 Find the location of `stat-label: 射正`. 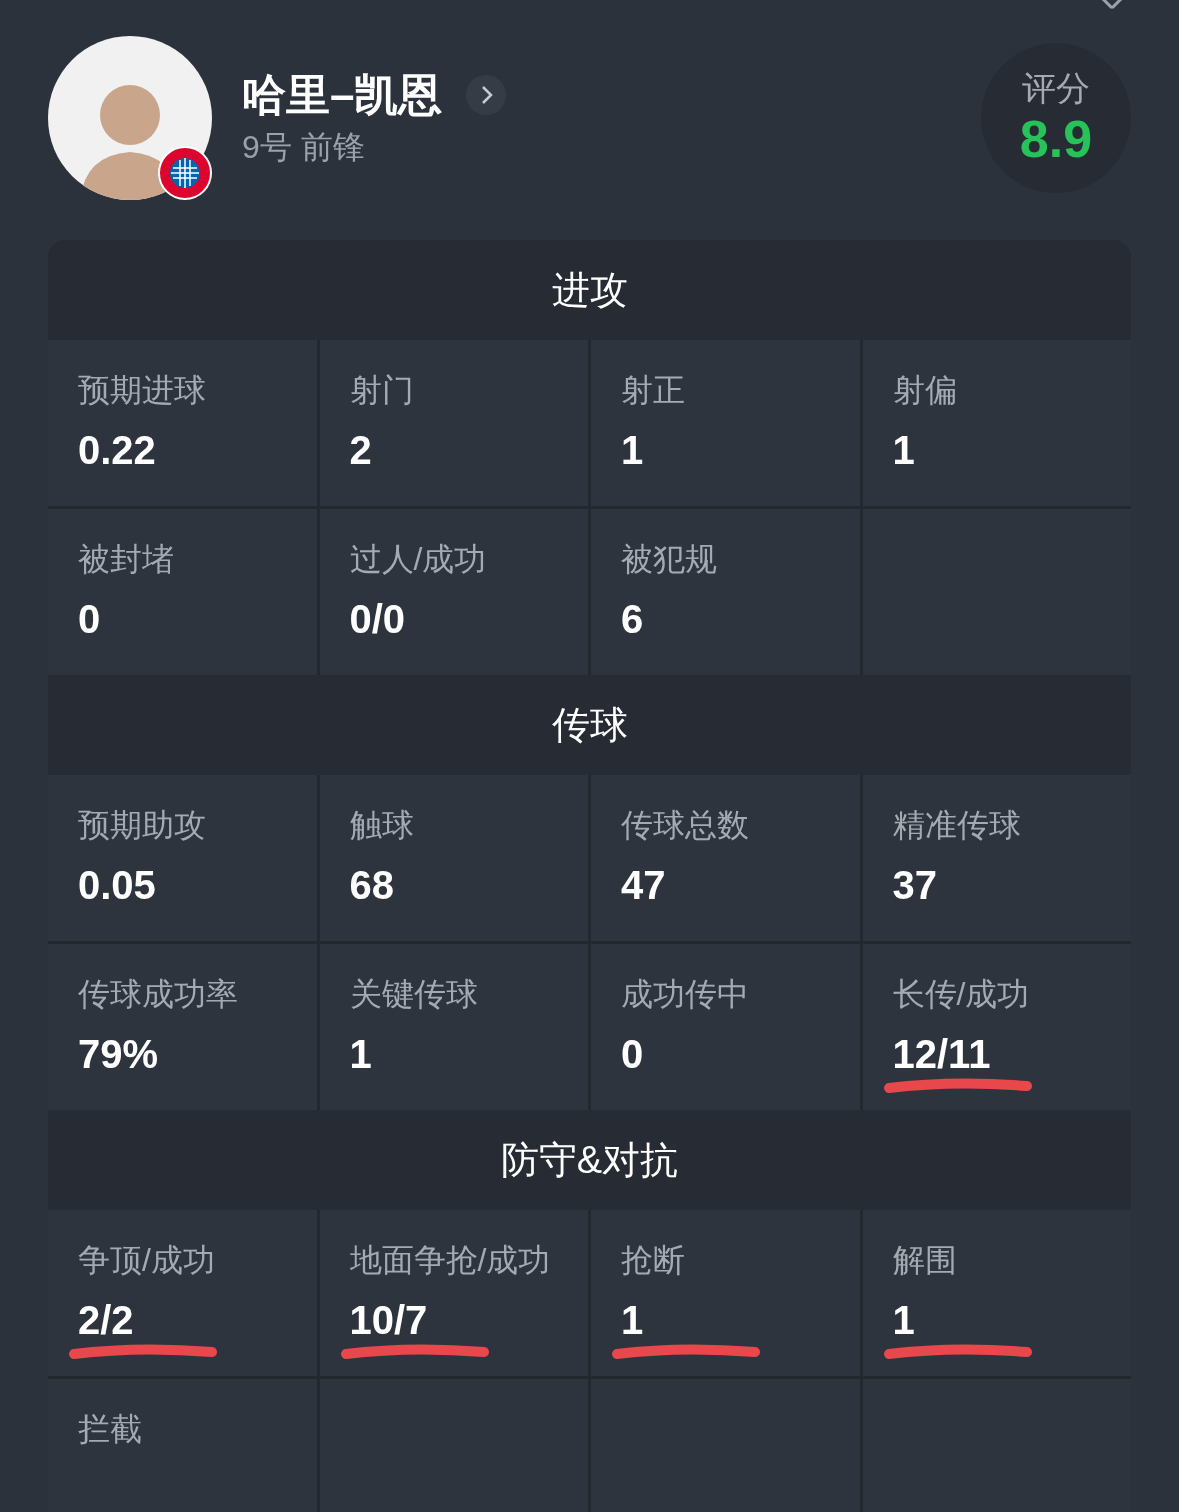

stat-label: 射正 is located at coordinates (653, 390).